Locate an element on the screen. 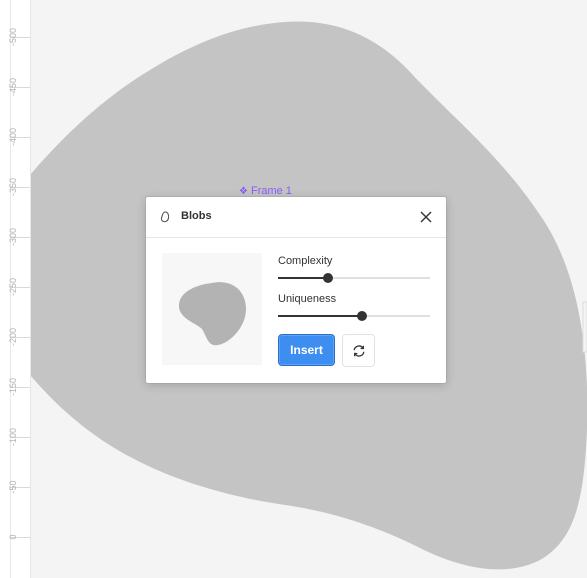  preview-blob-shape is located at coordinates (212, 314).